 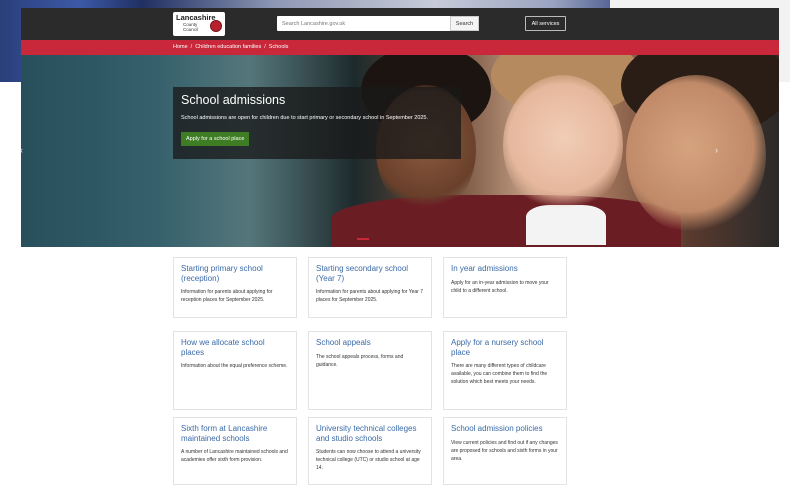 I want to click on apply-school-place-button: Apply for a school place, so click(x=215, y=139).